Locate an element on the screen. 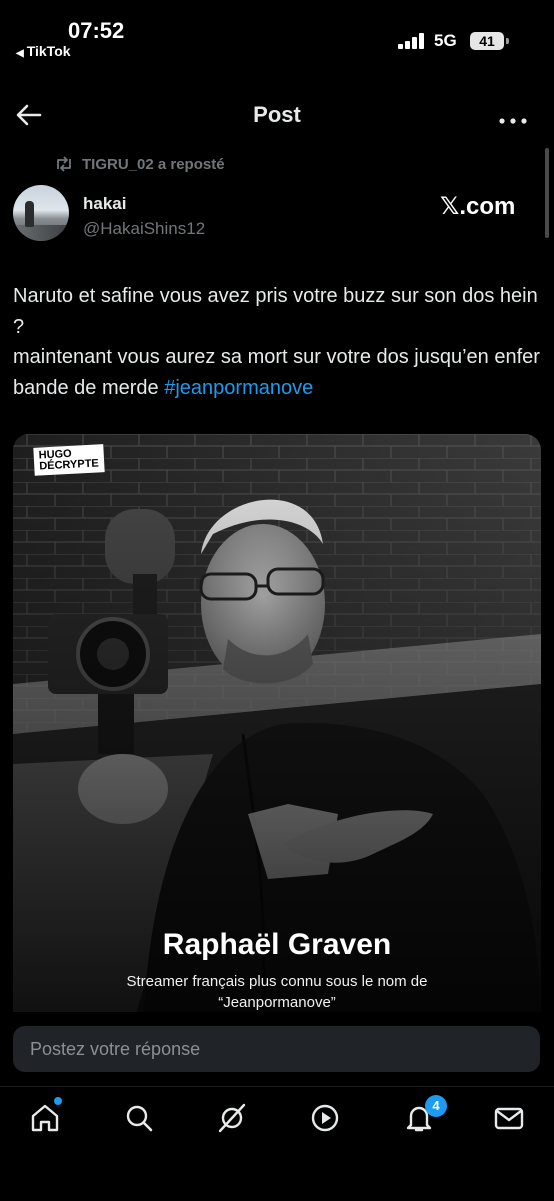 Image resolution: width=554 pixels, height=1201 pixels. reply-input: Postez votre réponse is located at coordinates (276, 1049).